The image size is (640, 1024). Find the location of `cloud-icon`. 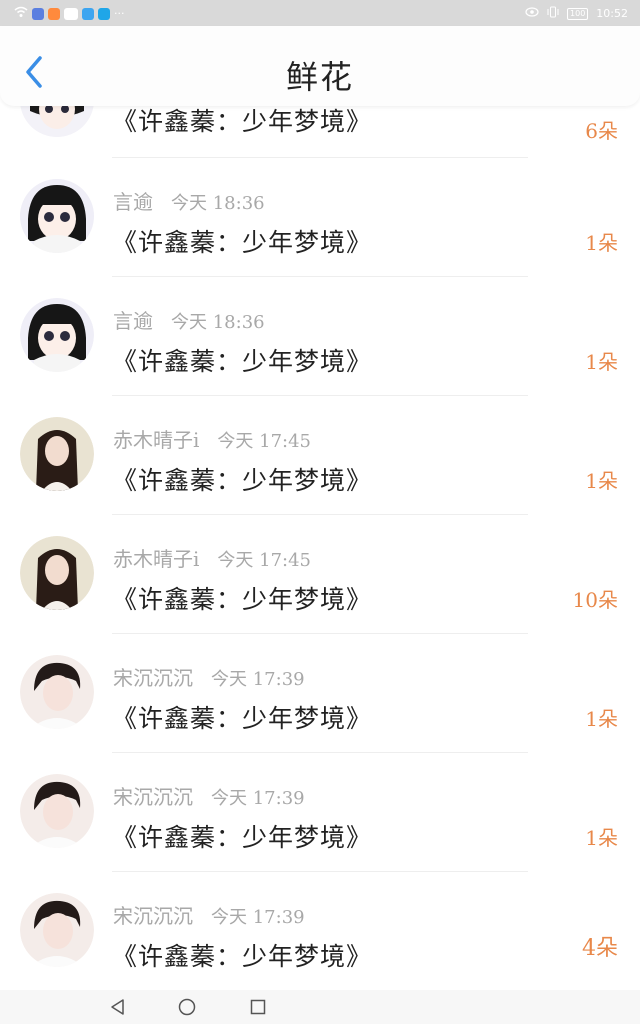

cloud-icon is located at coordinates (71, 13).